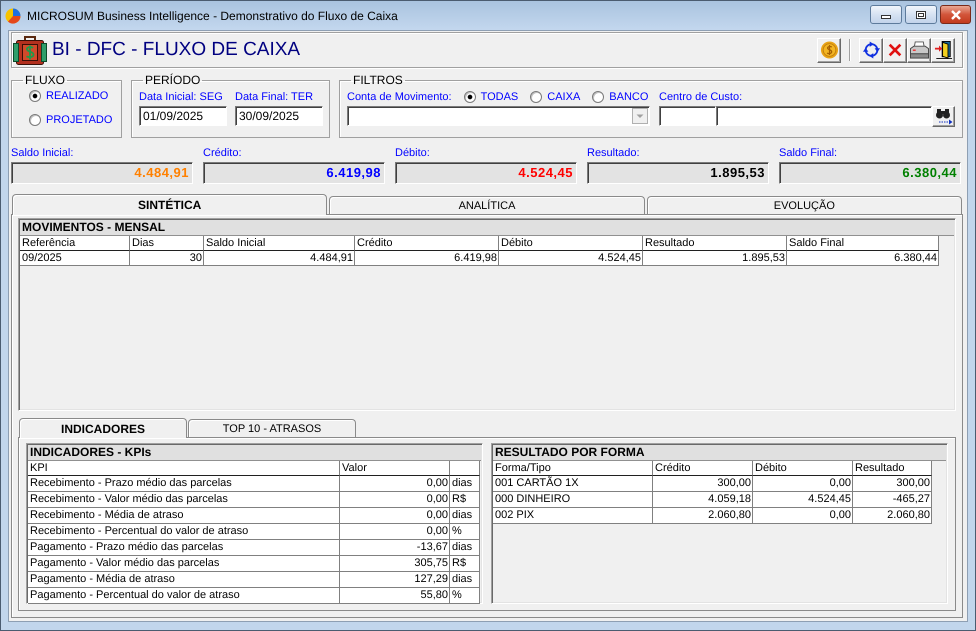 This screenshot has width=976, height=631. Describe the element at coordinates (701, 97) in the screenshot. I see `field-label: Centro de Custo:` at that location.